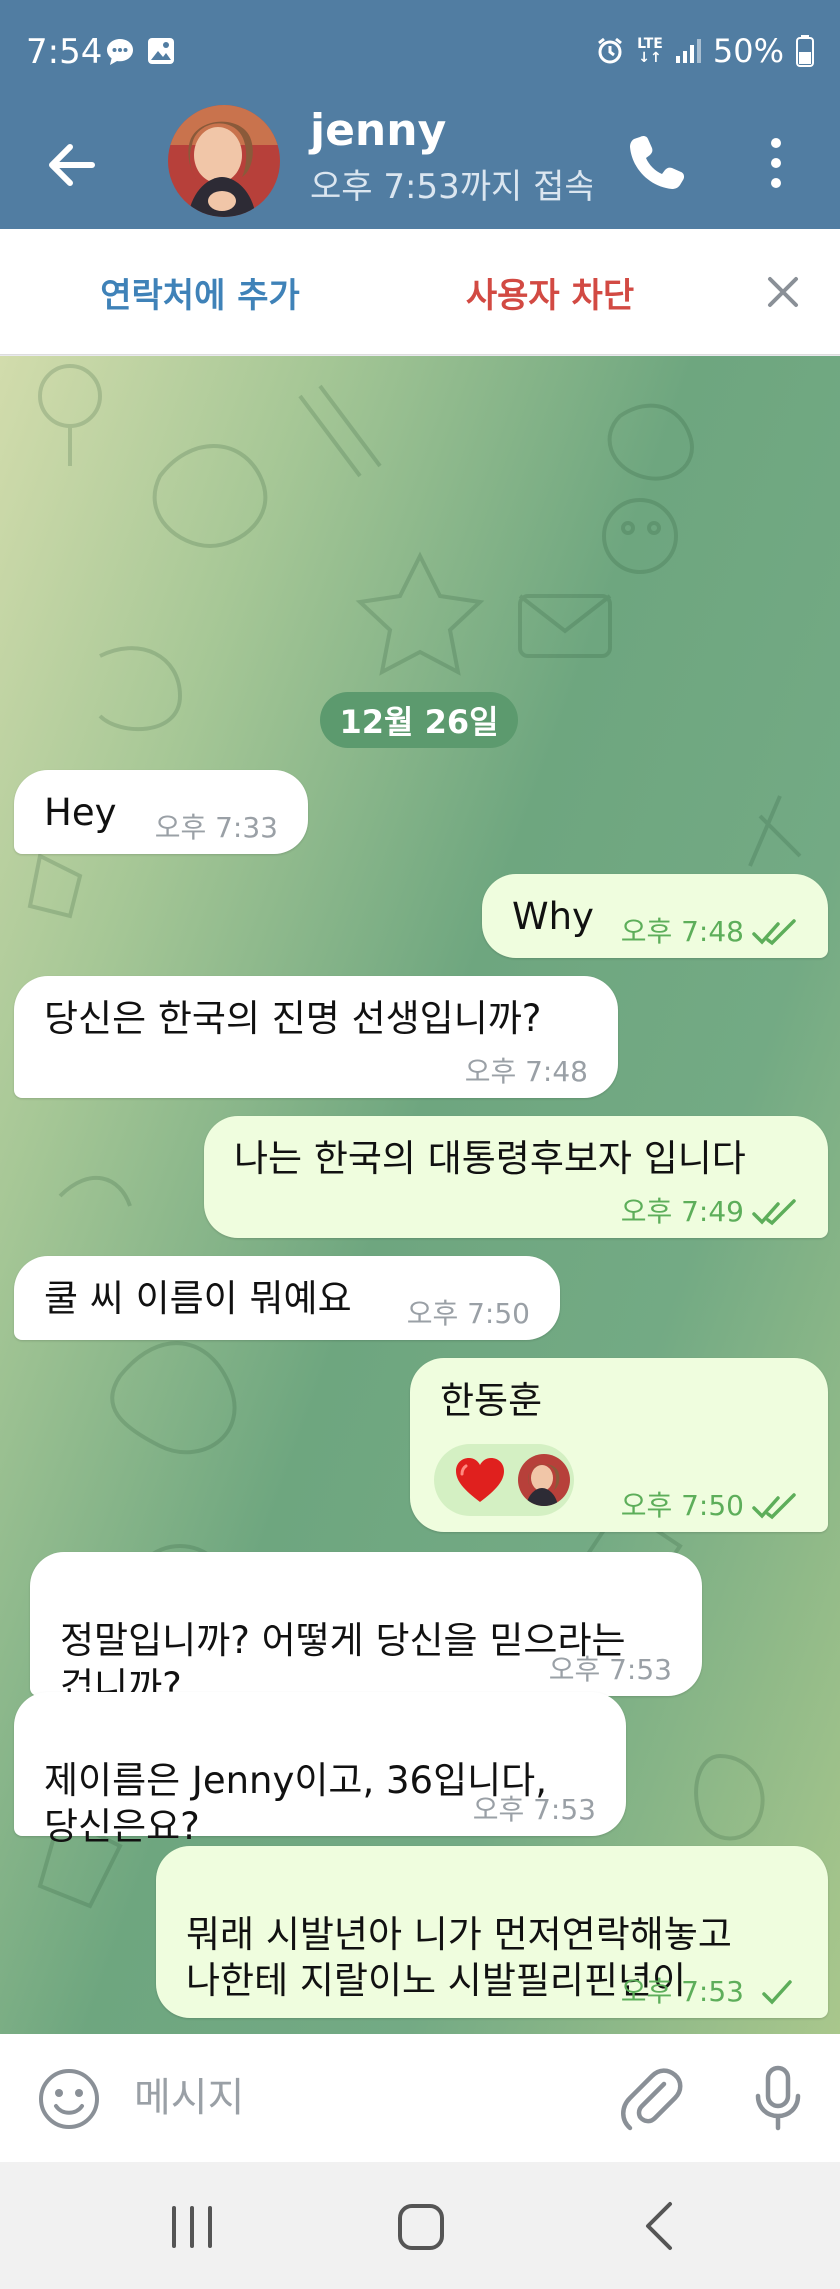  Describe the element at coordinates (652, 2098) in the screenshot. I see `paperclip-icon` at that location.